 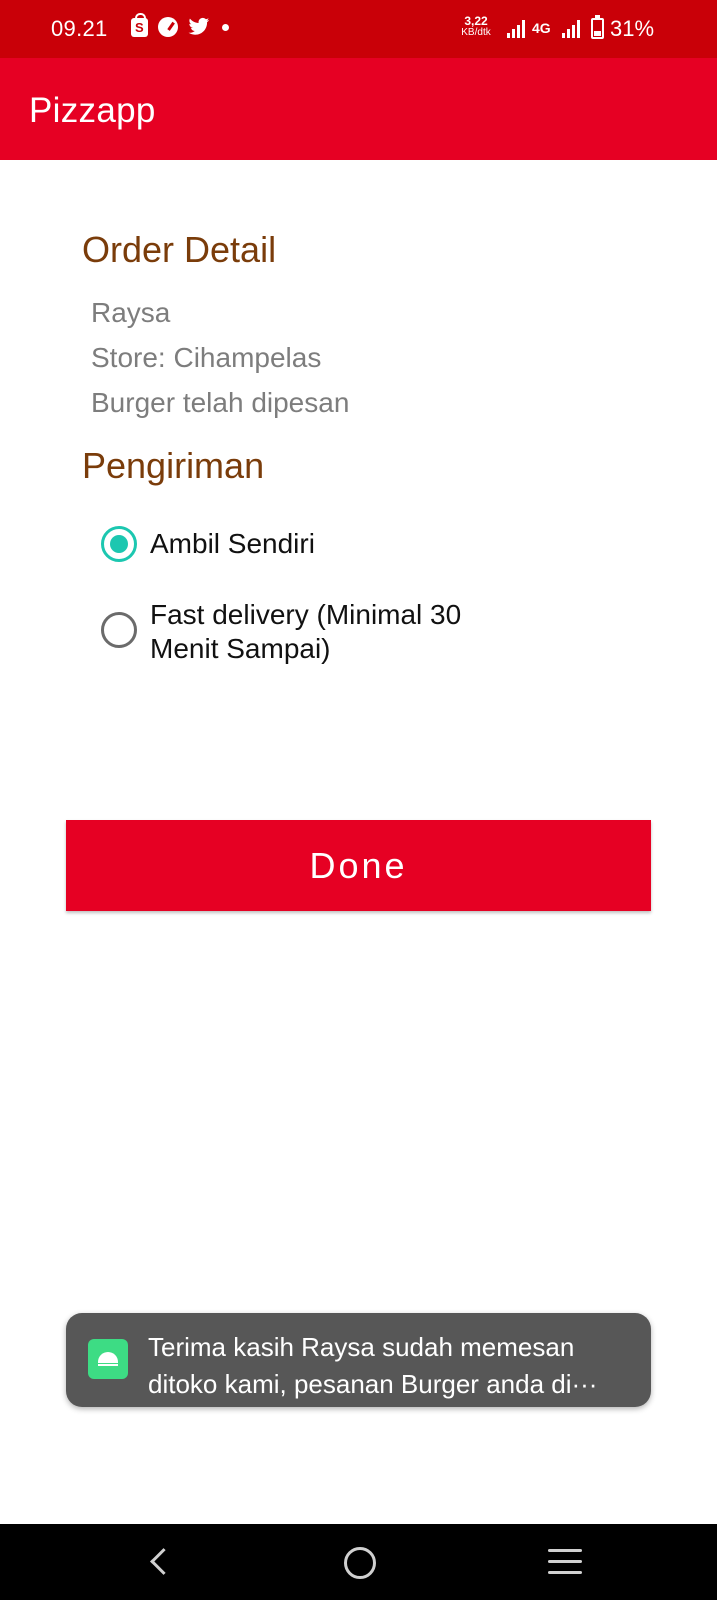 I want to click on shopee-icon, so click(x=139, y=24).